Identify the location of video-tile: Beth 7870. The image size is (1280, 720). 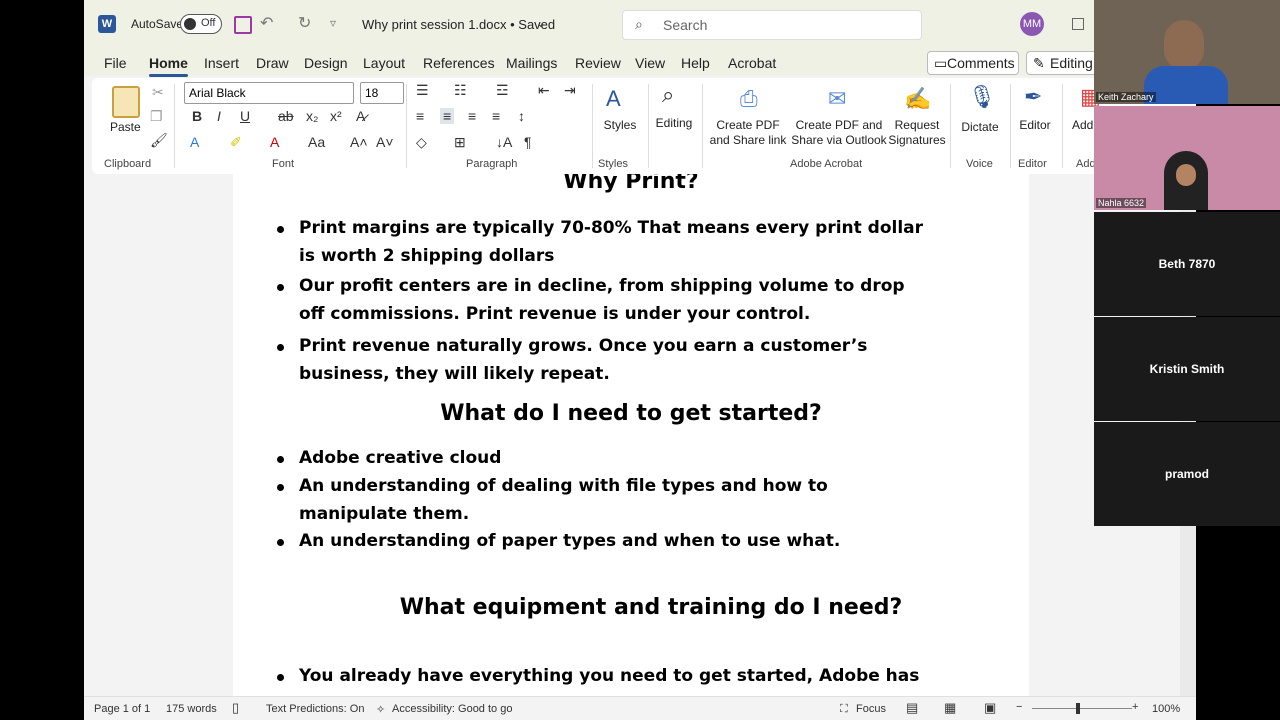
(1187, 264).